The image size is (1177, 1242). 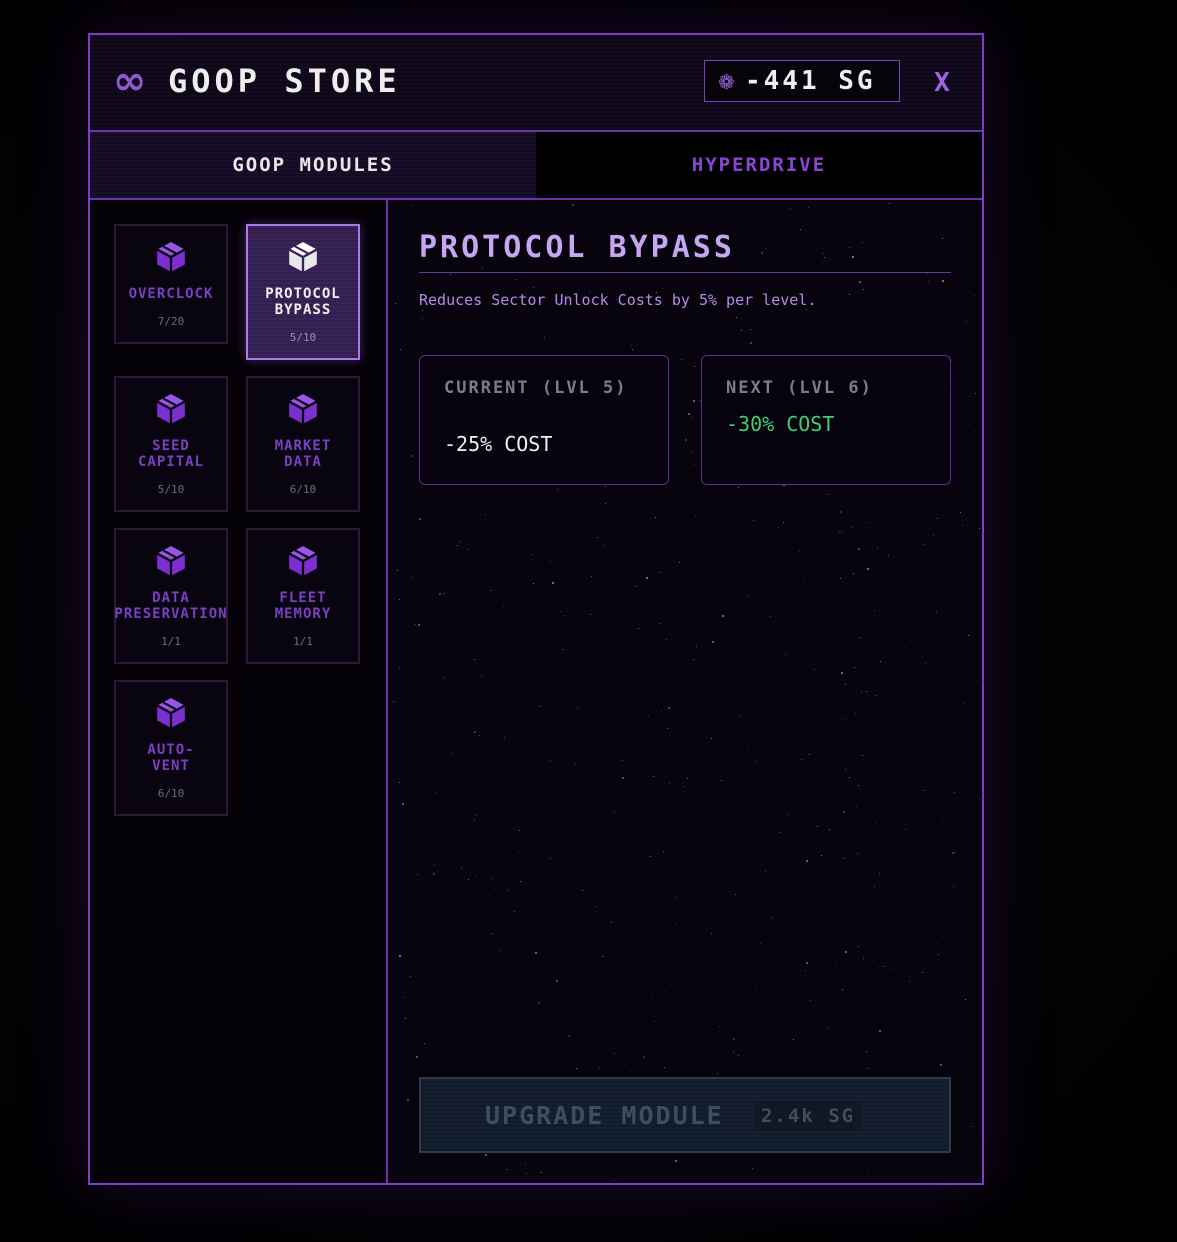 What do you see at coordinates (130, 81) in the screenshot?
I see `infinity-icon: ∞` at bounding box center [130, 81].